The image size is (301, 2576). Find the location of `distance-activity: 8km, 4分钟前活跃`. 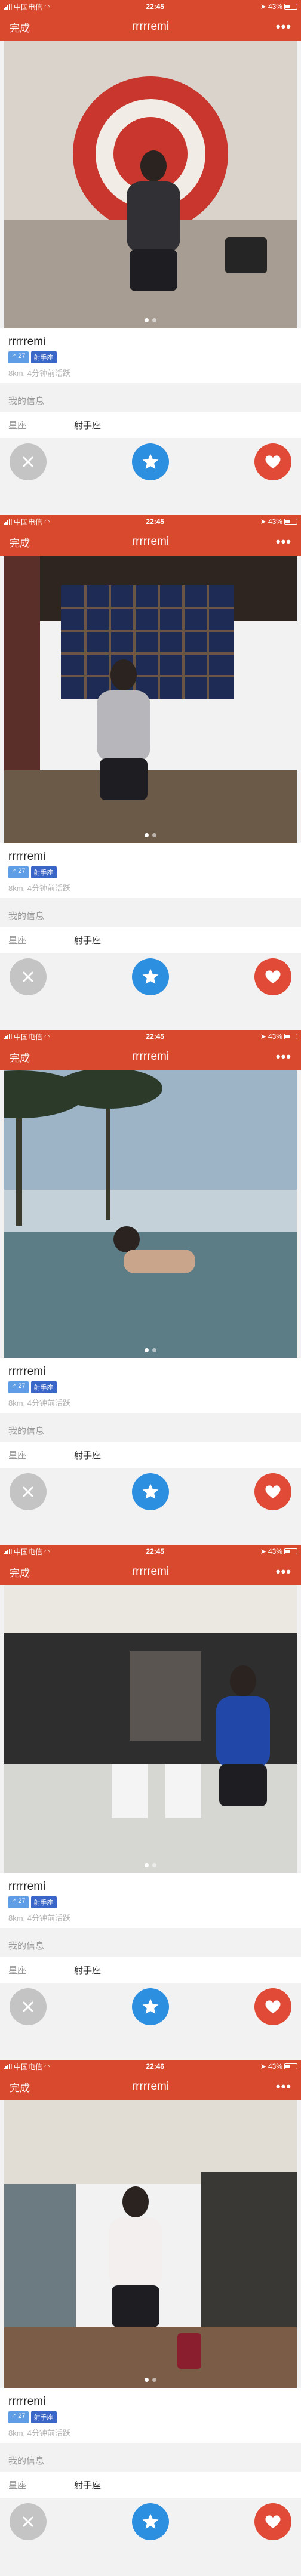

distance-activity: 8km, 4分钟前活跃 is located at coordinates (39, 1918).